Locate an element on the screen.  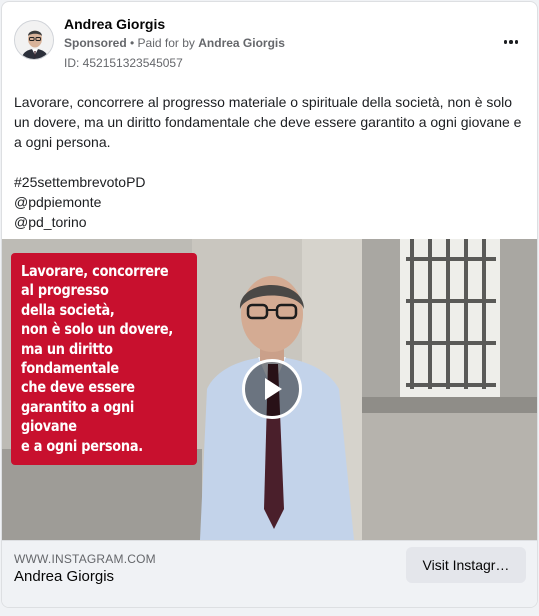
author-name: Andrea Giorgis is located at coordinates (114, 24).